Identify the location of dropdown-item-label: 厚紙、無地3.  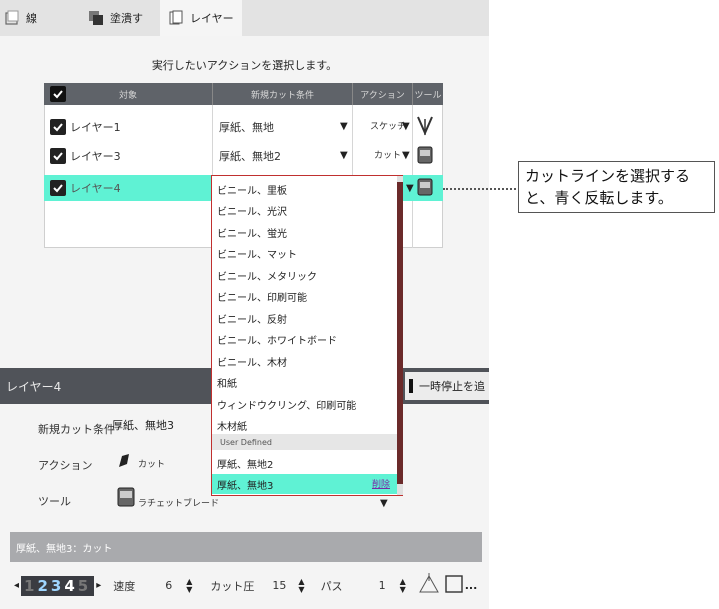
(245, 486).